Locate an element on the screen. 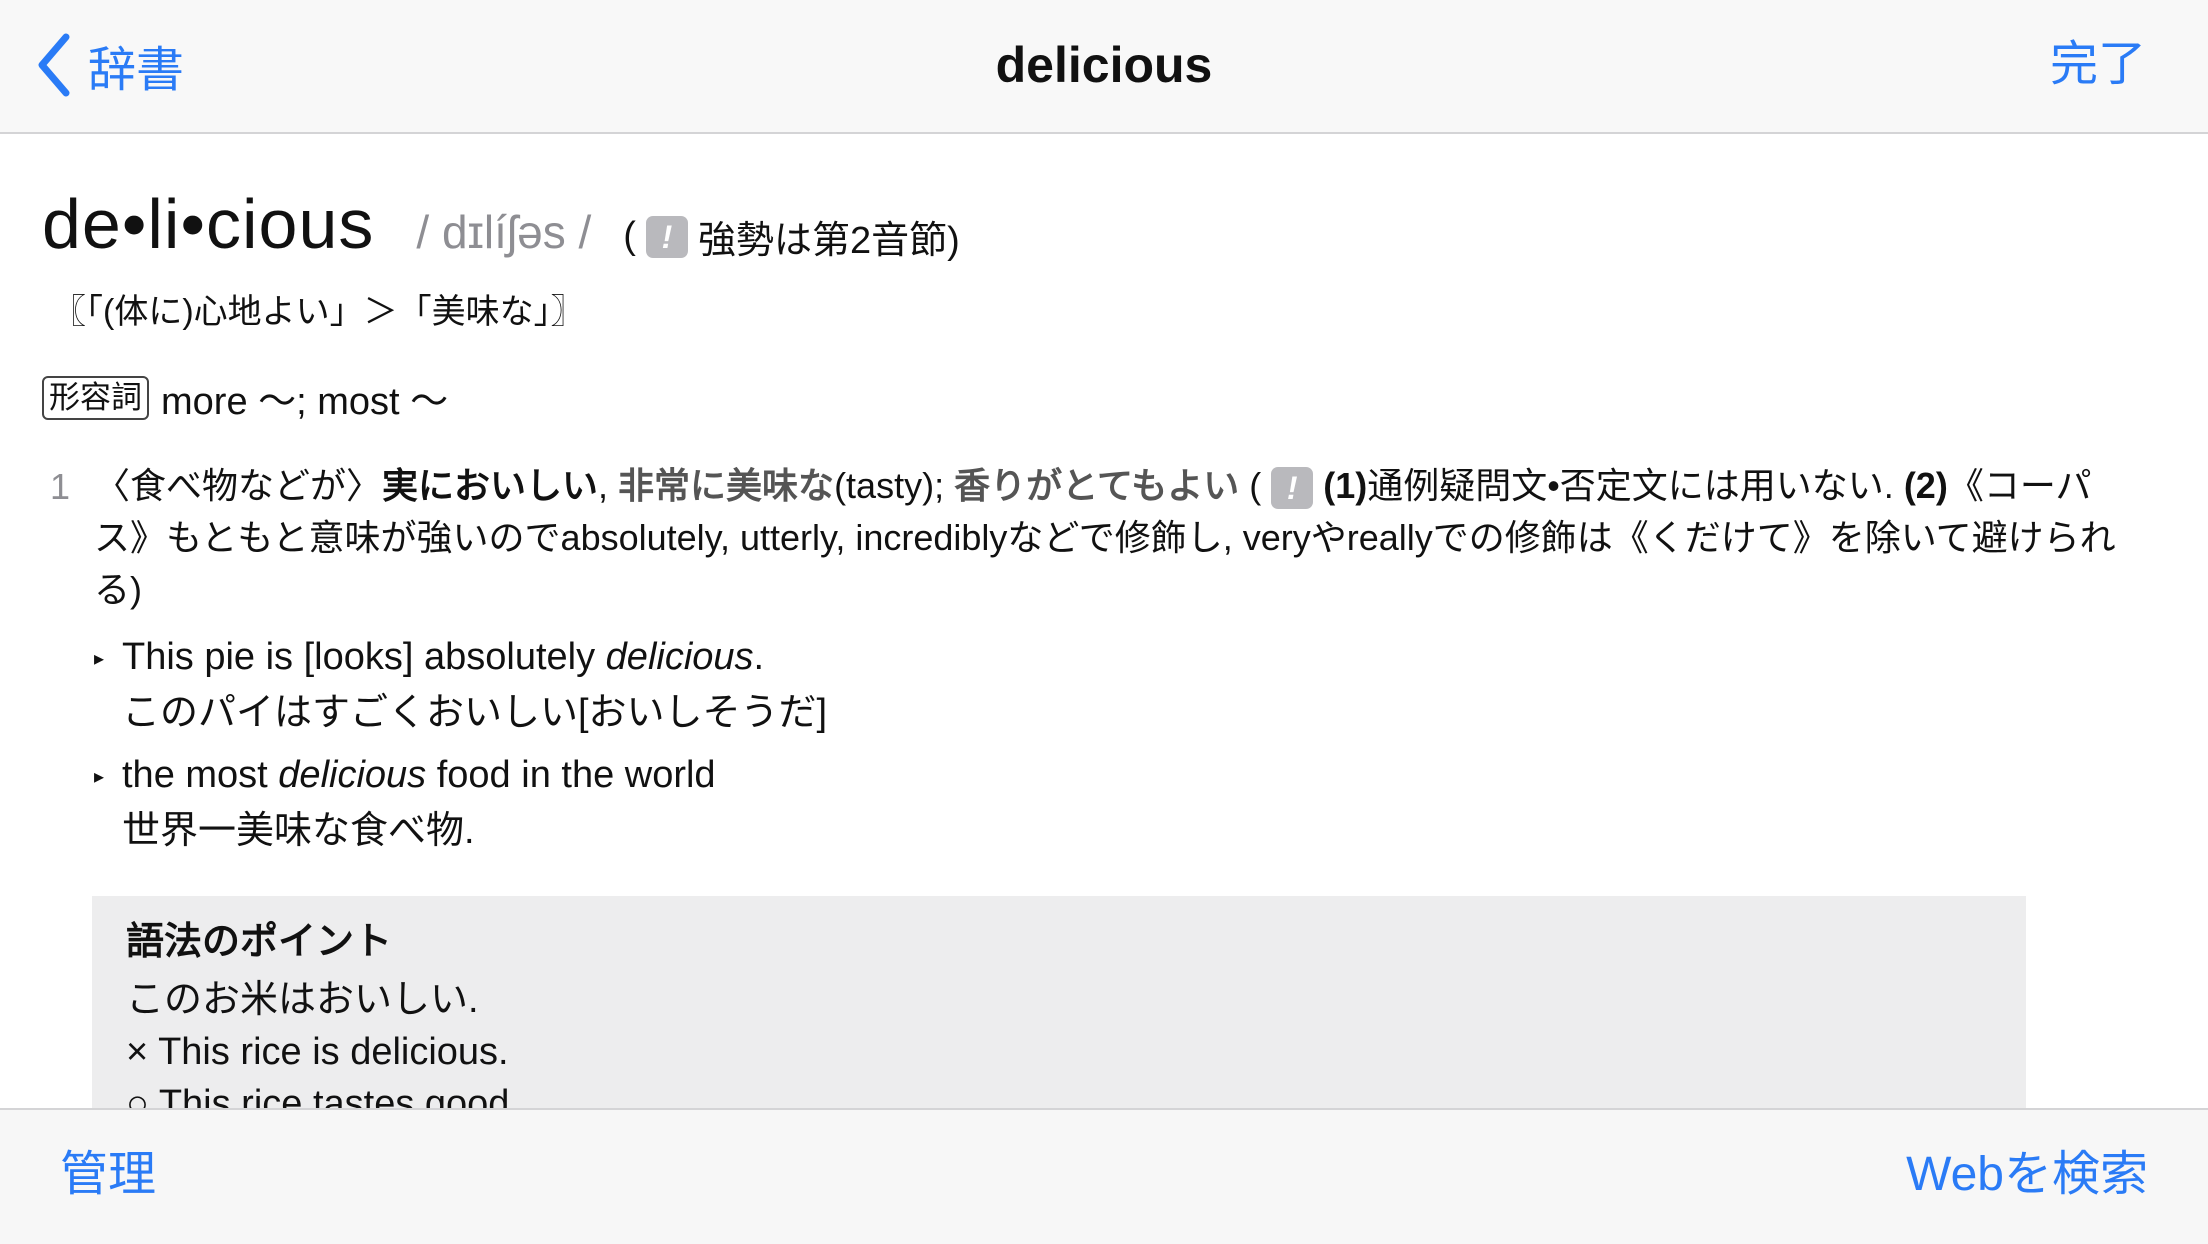  etymology: 〖「(体に)心地よい」＞「美味な」〗 is located at coordinates (318, 312).